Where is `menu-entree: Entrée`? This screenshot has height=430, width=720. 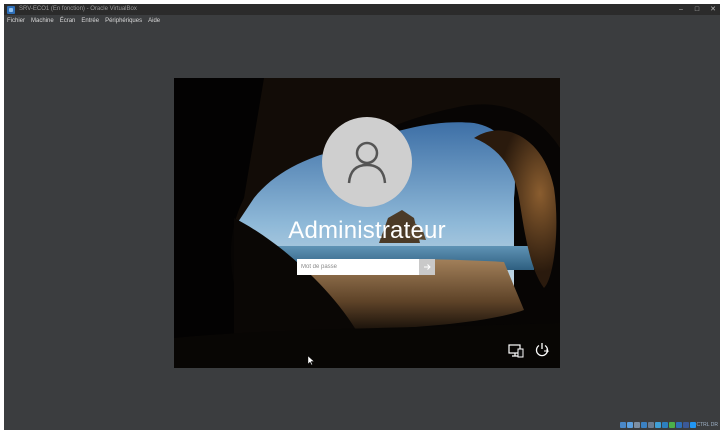 menu-entree: Entrée is located at coordinates (90, 21).